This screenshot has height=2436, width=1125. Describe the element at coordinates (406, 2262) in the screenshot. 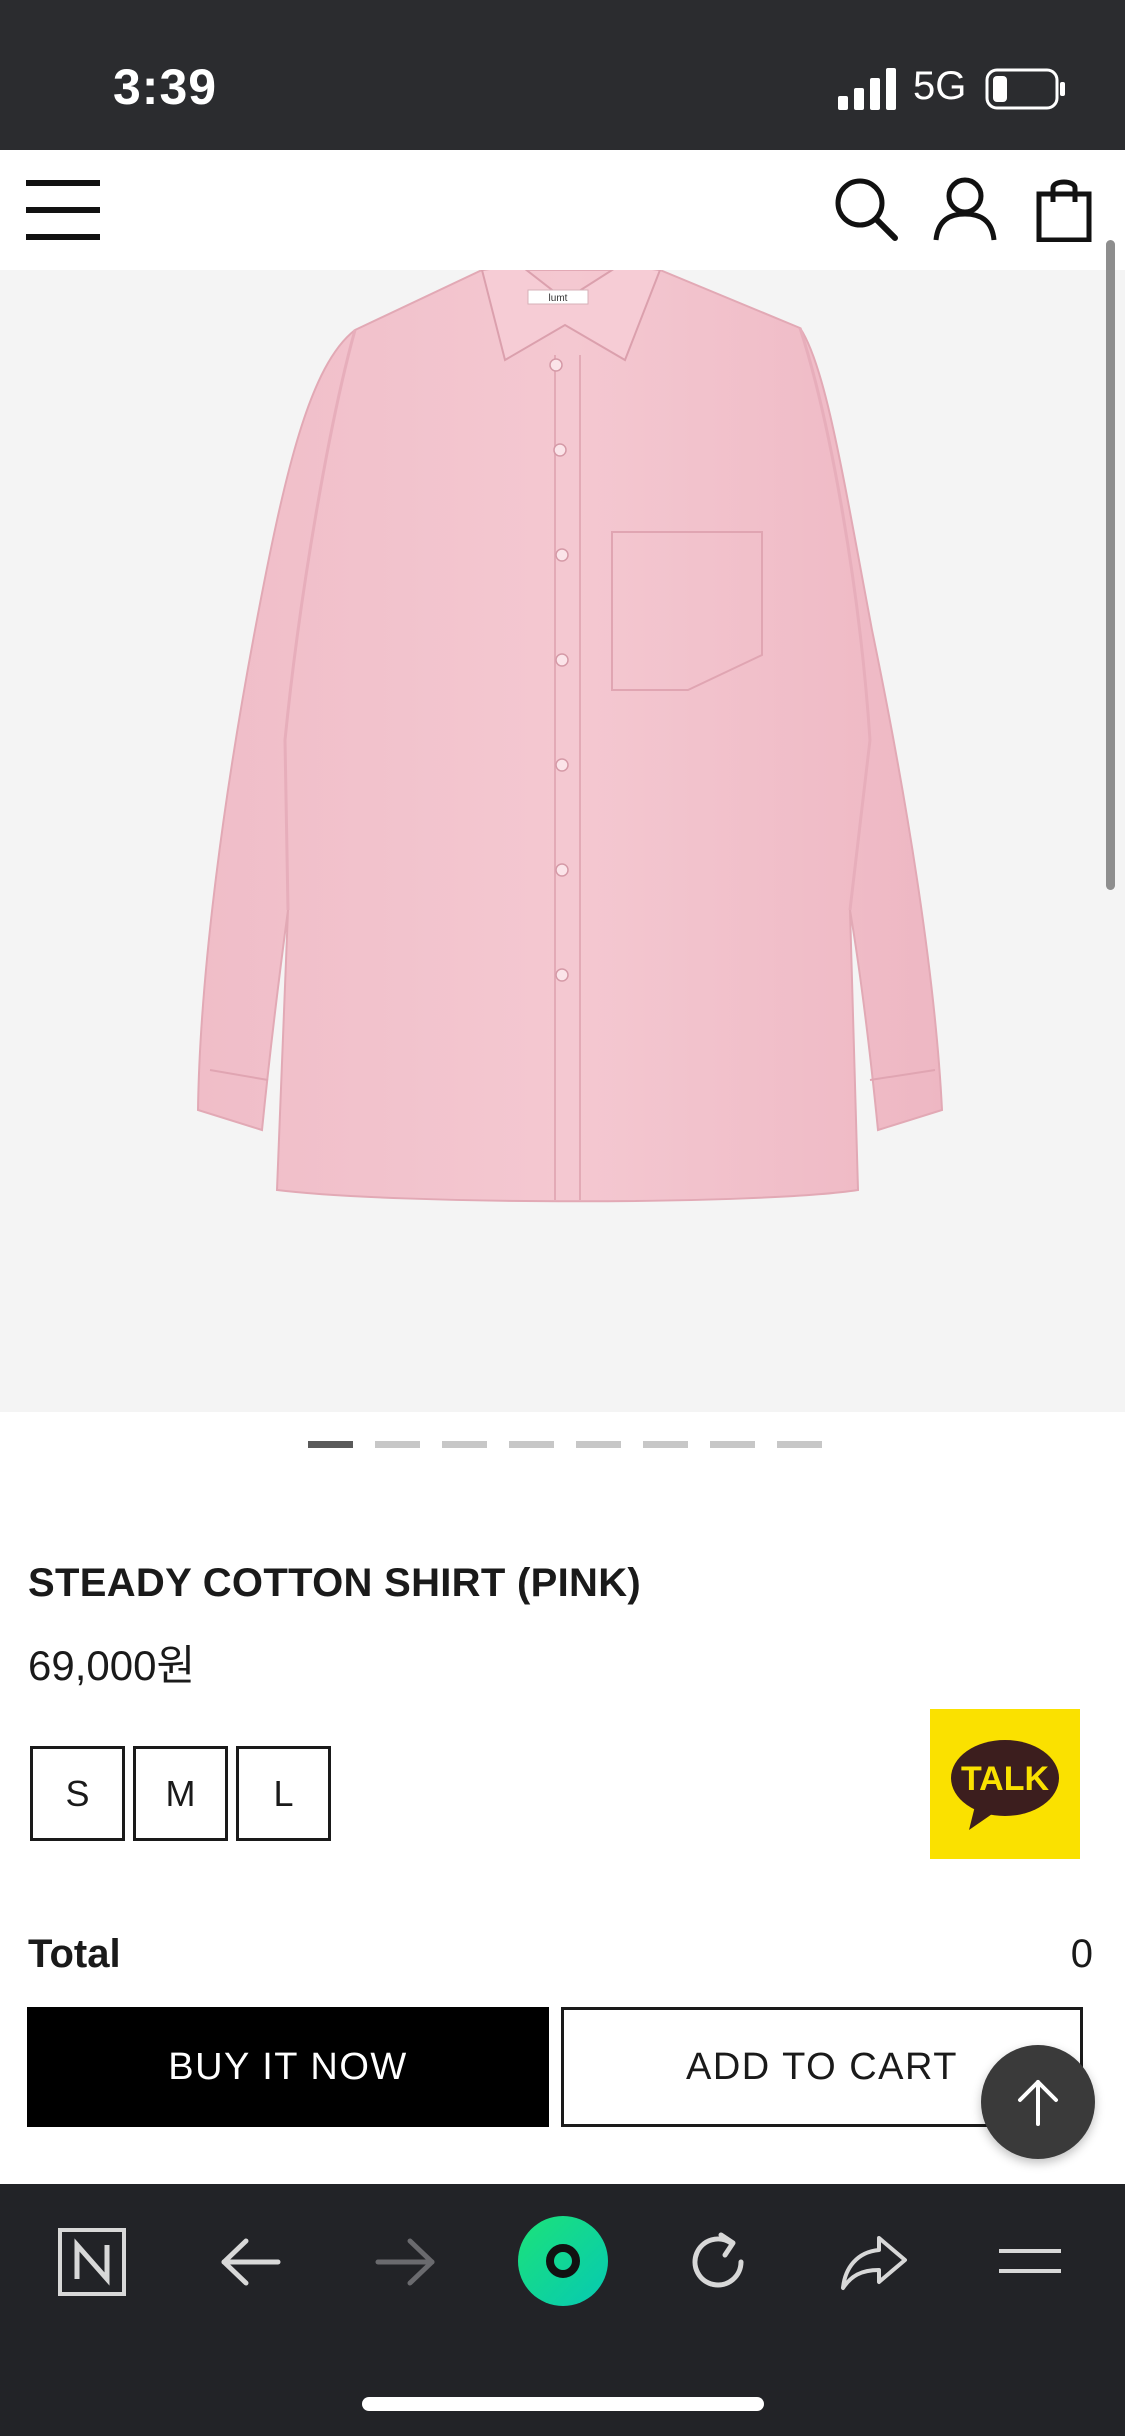

I see `forward-arrow-icon` at that location.